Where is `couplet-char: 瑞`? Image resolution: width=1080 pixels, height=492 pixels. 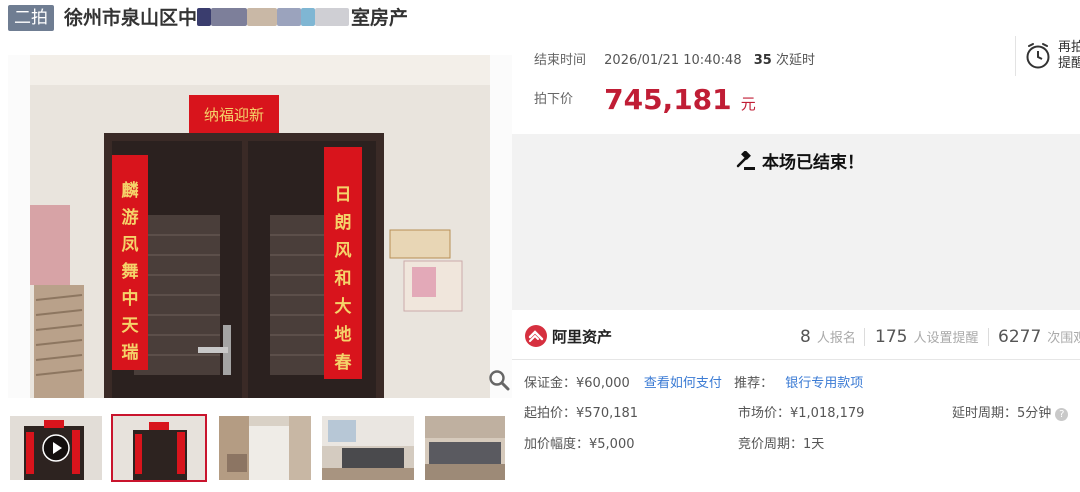
couplet-char: 瑞 is located at coordinates (130, 353).